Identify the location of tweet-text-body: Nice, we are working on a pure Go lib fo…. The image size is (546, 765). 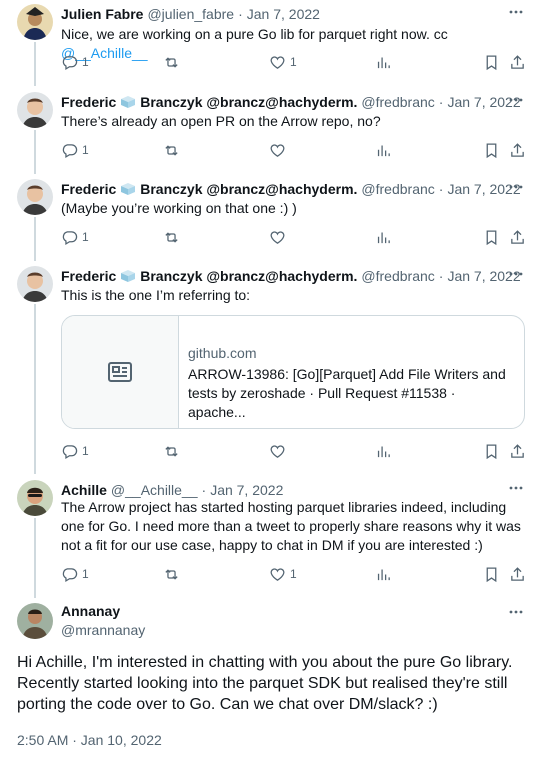
(254, 34).